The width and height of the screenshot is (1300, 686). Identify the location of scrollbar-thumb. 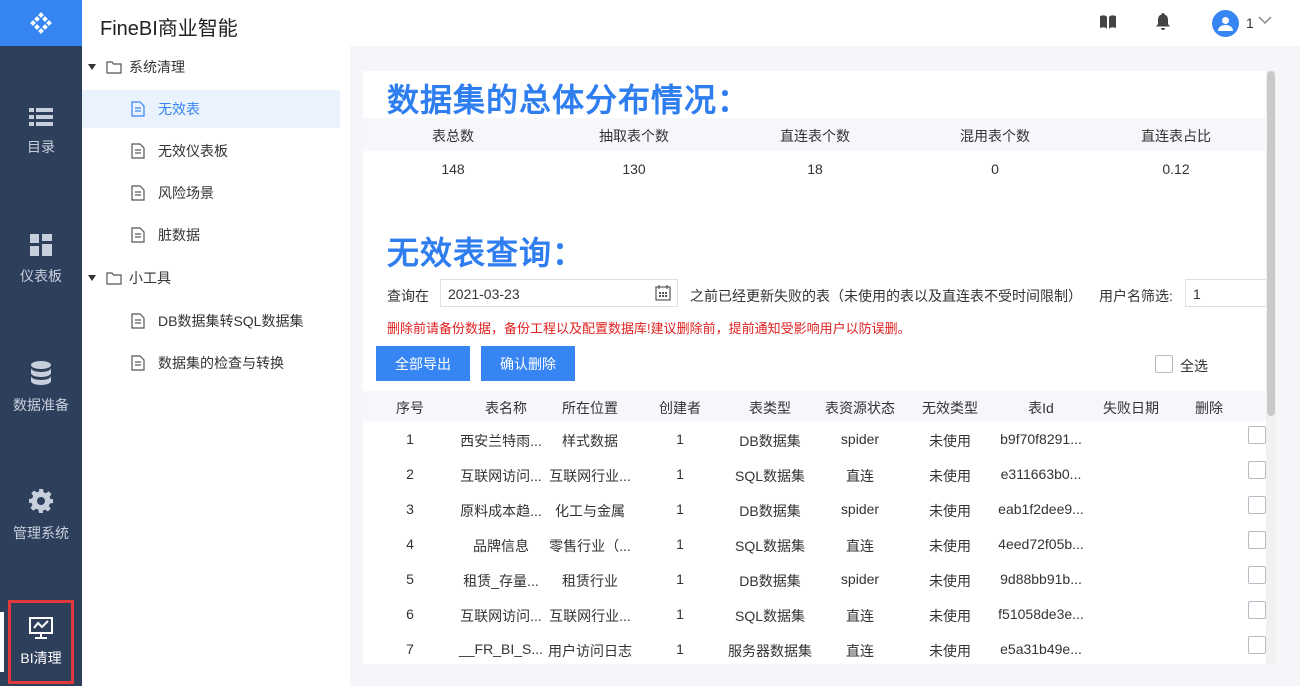
(1271, 243).